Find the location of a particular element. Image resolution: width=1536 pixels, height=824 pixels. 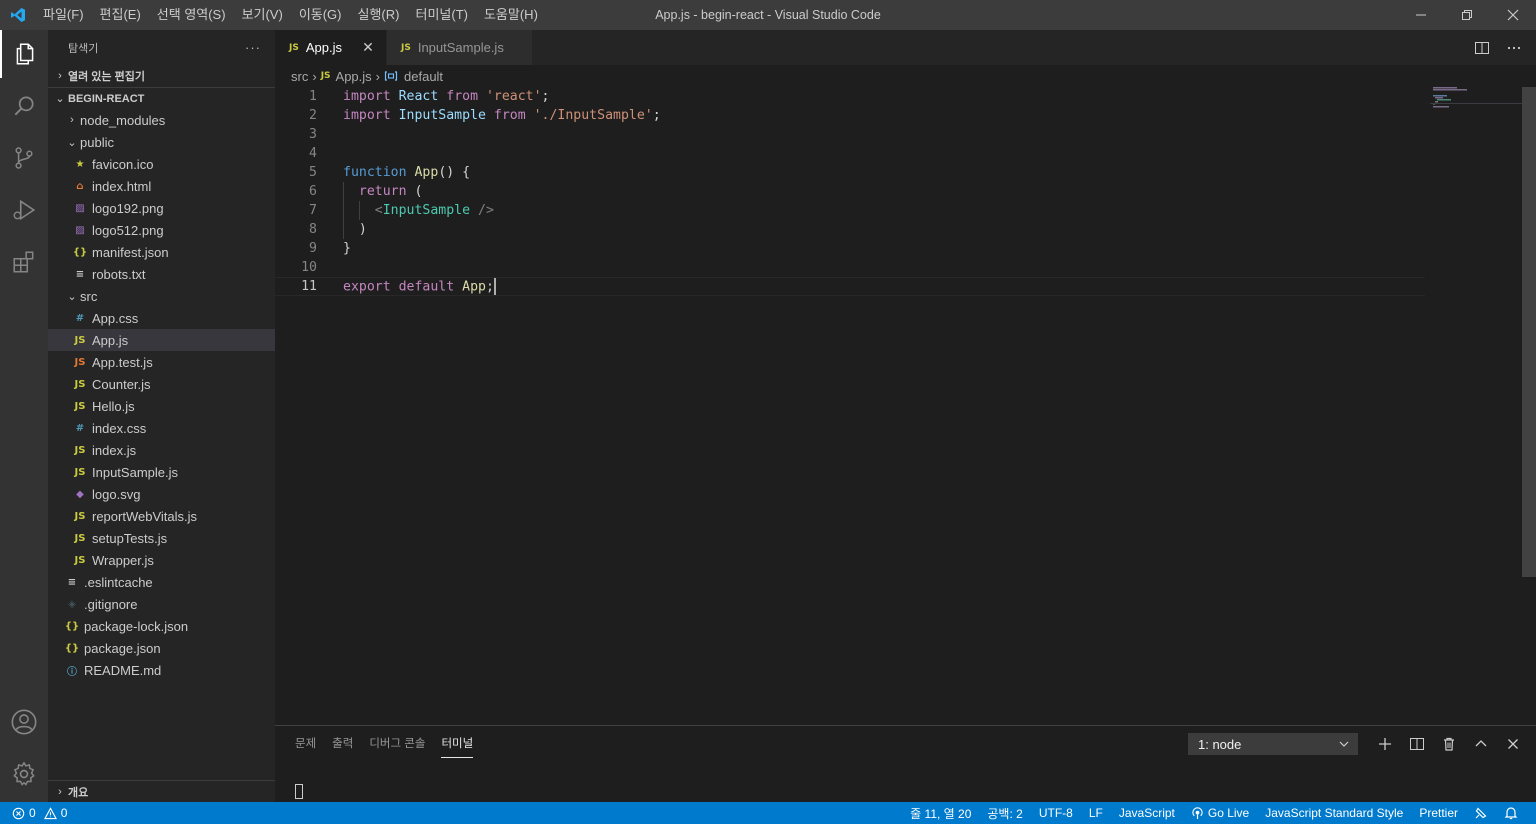

terminal-cursor is located at coordinates (299, 791).